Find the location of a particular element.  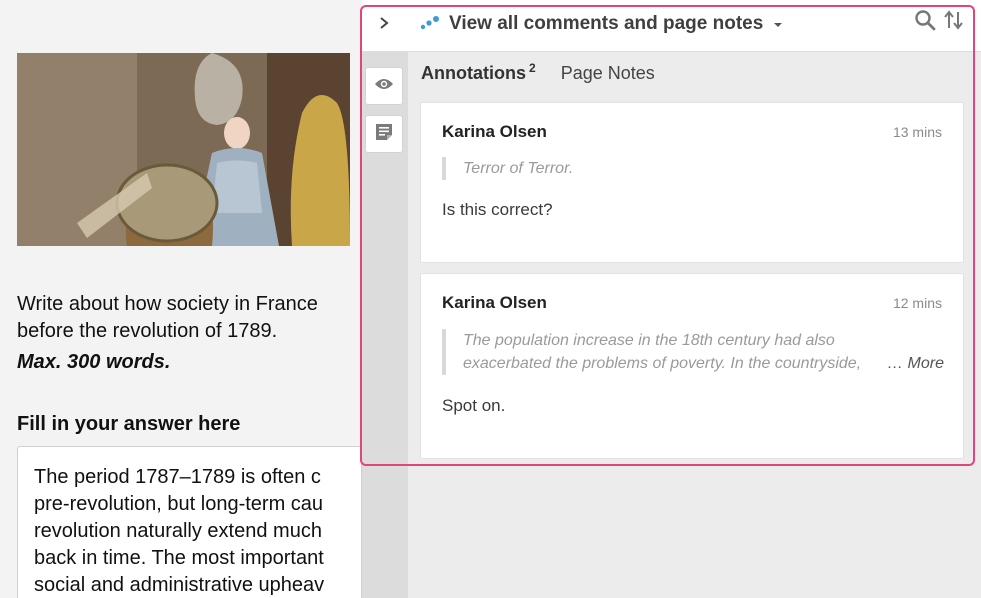

hypothesis-dots-icon is located at coordinates (430, 24).